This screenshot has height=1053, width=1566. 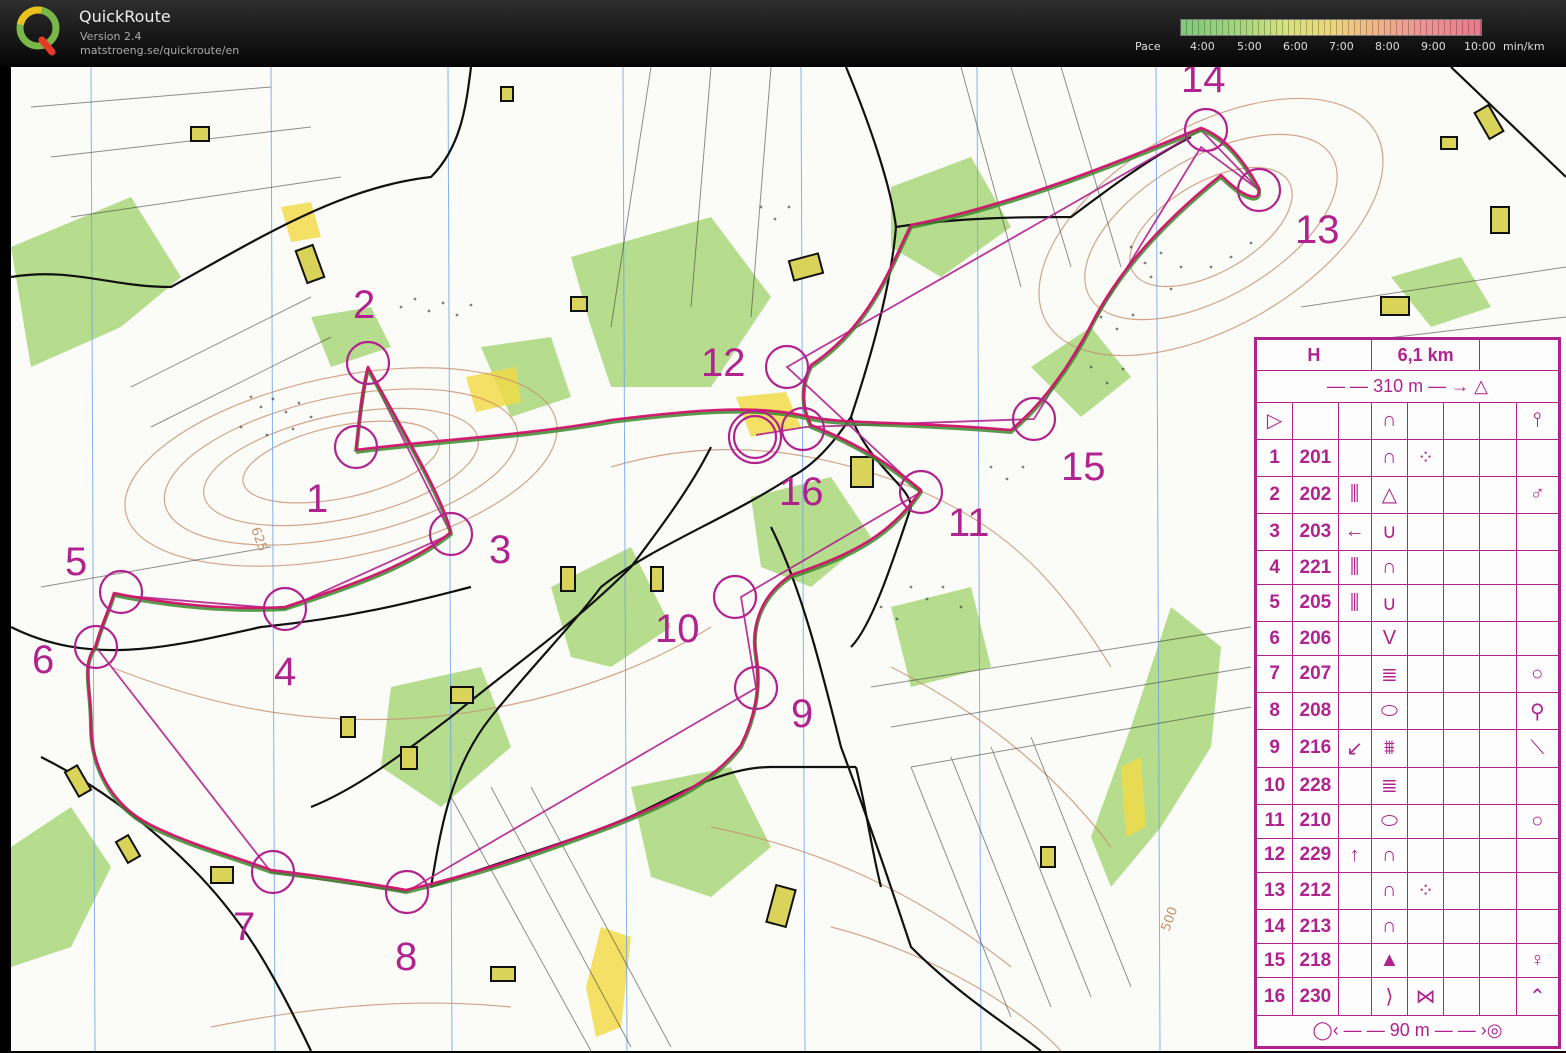 I want to click on control-number: 12, so click(x=723, y=363).